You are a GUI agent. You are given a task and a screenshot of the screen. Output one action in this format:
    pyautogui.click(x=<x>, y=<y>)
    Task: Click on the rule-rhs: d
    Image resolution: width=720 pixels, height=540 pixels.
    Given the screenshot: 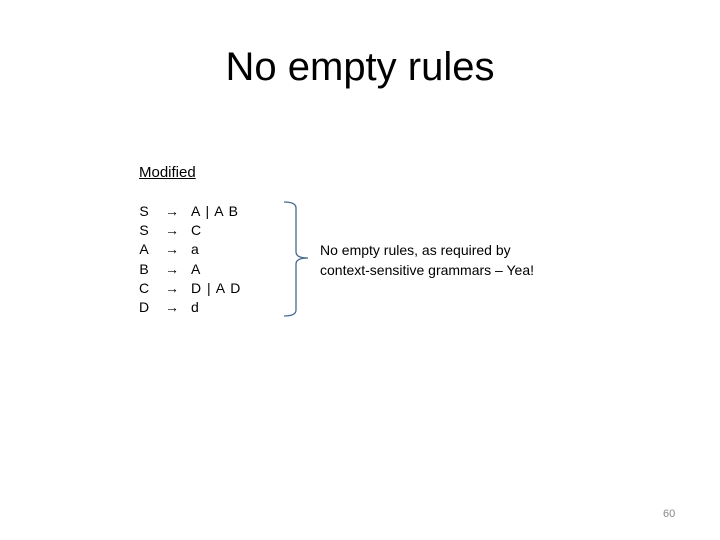 What is the action you would take?
    pyautogui.click(x=195, y=306)
    